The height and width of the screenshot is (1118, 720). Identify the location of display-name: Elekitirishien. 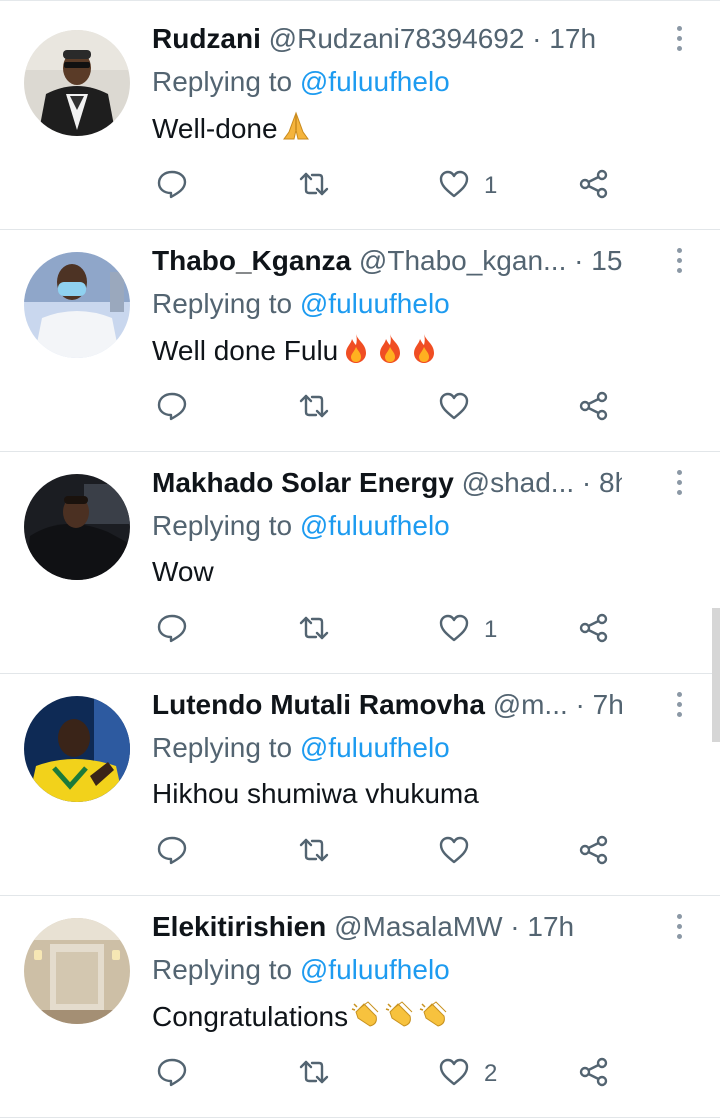
(239, 926).